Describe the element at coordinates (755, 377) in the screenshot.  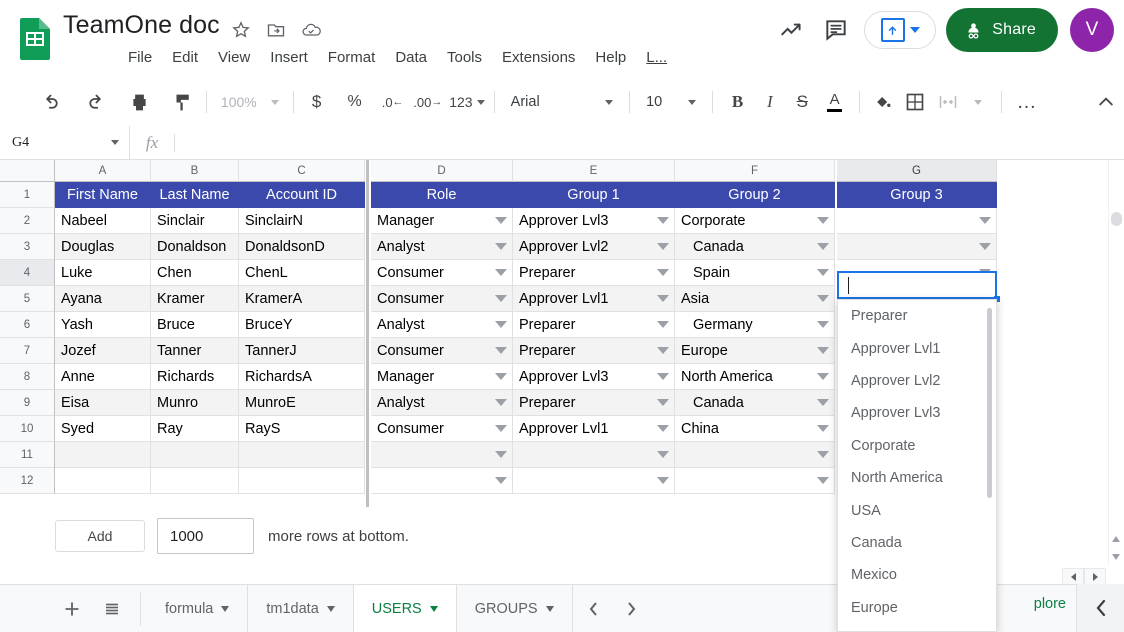
I see `cell-f8: North America` at that location.